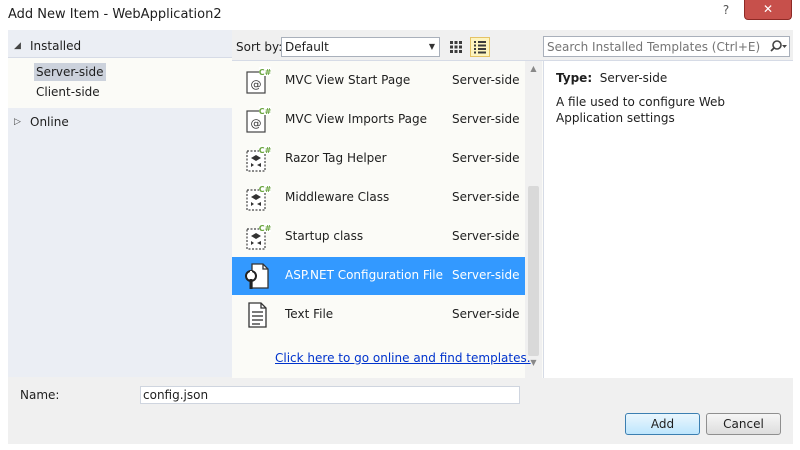 The height and width of the screenshot is (450, 800). I want to click on template-item: C# Middleware Class Server-side, so click(378, 198).